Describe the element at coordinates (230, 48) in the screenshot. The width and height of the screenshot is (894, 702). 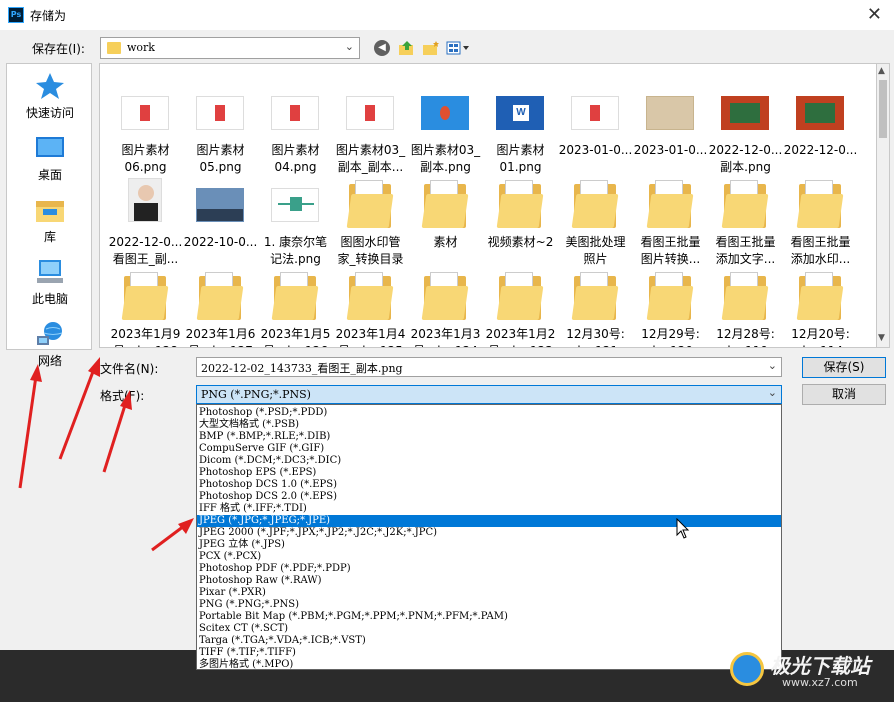
I see `save-in-dropdown: work ⌄` at that location.